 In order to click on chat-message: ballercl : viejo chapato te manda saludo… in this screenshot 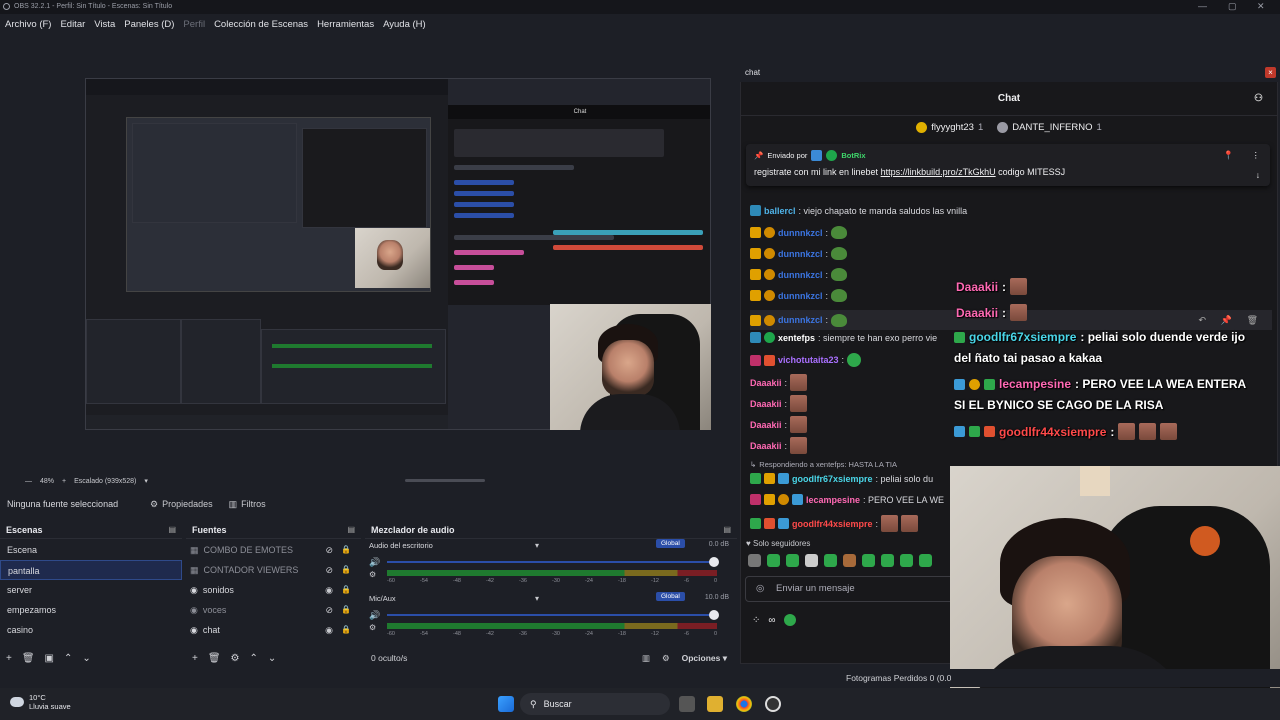, I will do `click(858, 210)`.